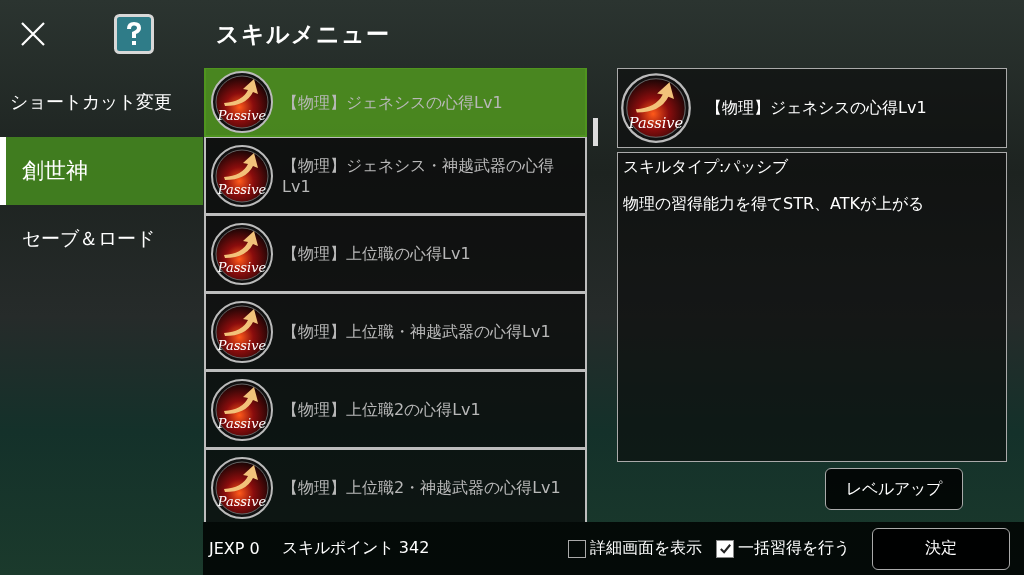  I want to click on checkbox-label: 一括習得を行う, so click(794, 548).